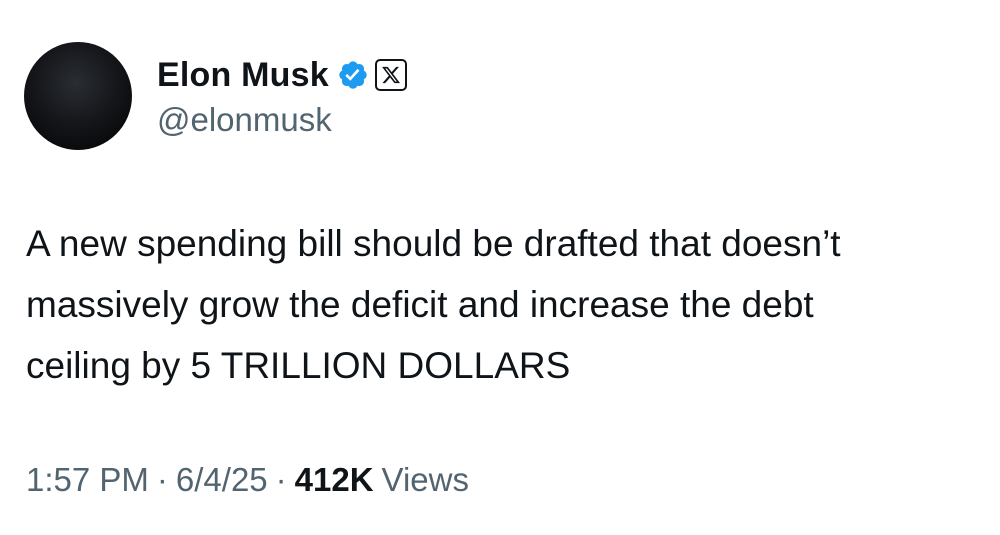 The width and height of the screenshot is (1000, 535). What do you see at coordinates (222, 480) in the screenshot?
I see `tweet-date: 6/4/25` at bounding box center [222, 480].